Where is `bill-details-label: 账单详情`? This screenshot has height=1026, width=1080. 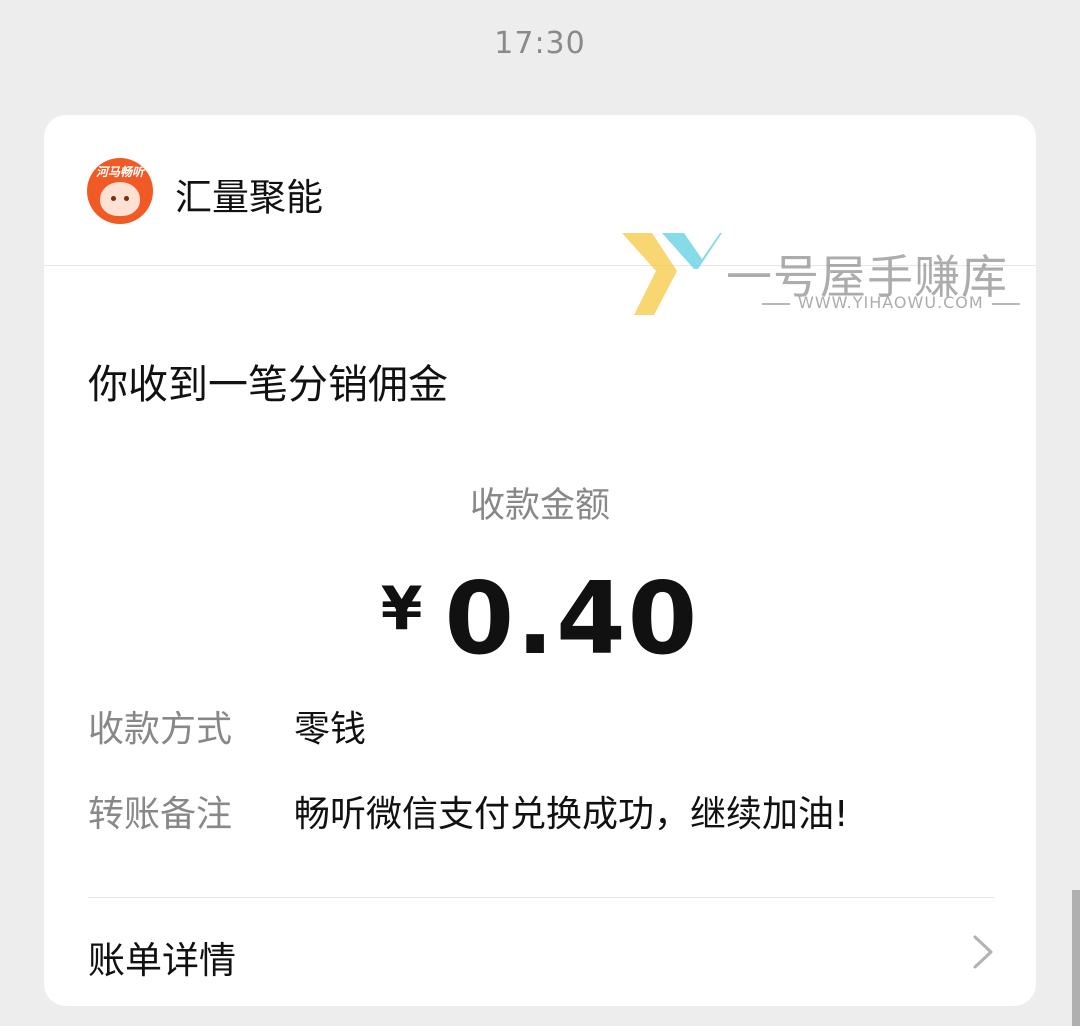 bill-details-label: 账单详情 is located at coordinates (162, 960).